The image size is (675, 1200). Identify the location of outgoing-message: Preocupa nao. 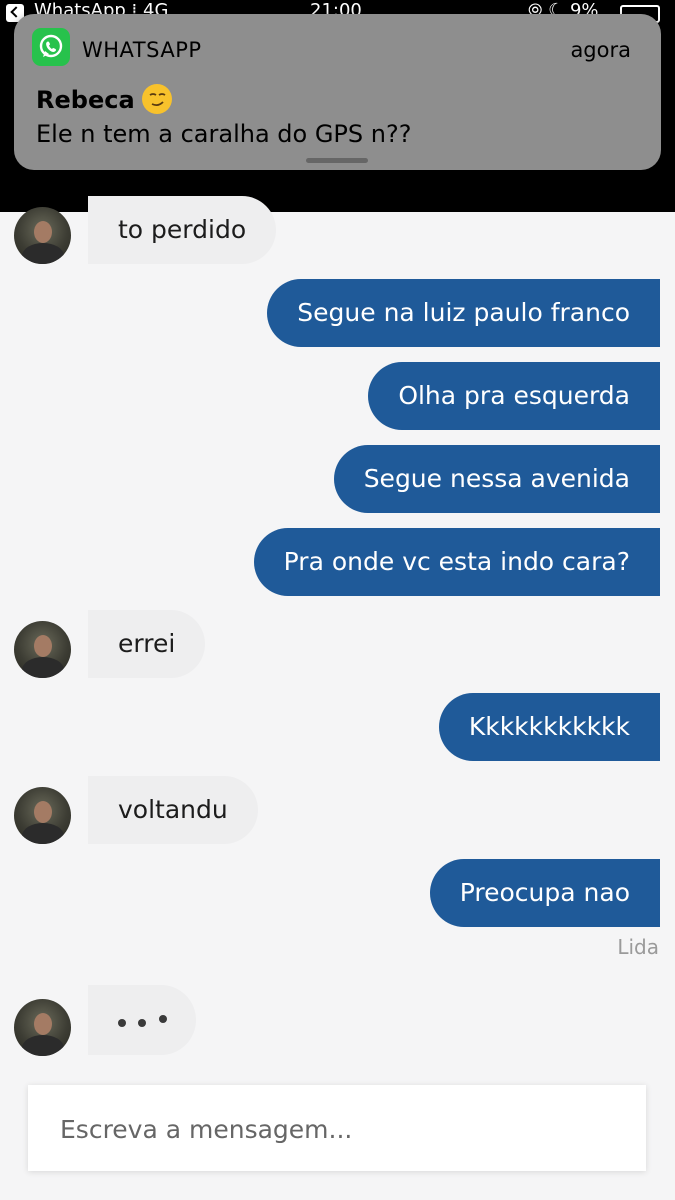
(544, 893).